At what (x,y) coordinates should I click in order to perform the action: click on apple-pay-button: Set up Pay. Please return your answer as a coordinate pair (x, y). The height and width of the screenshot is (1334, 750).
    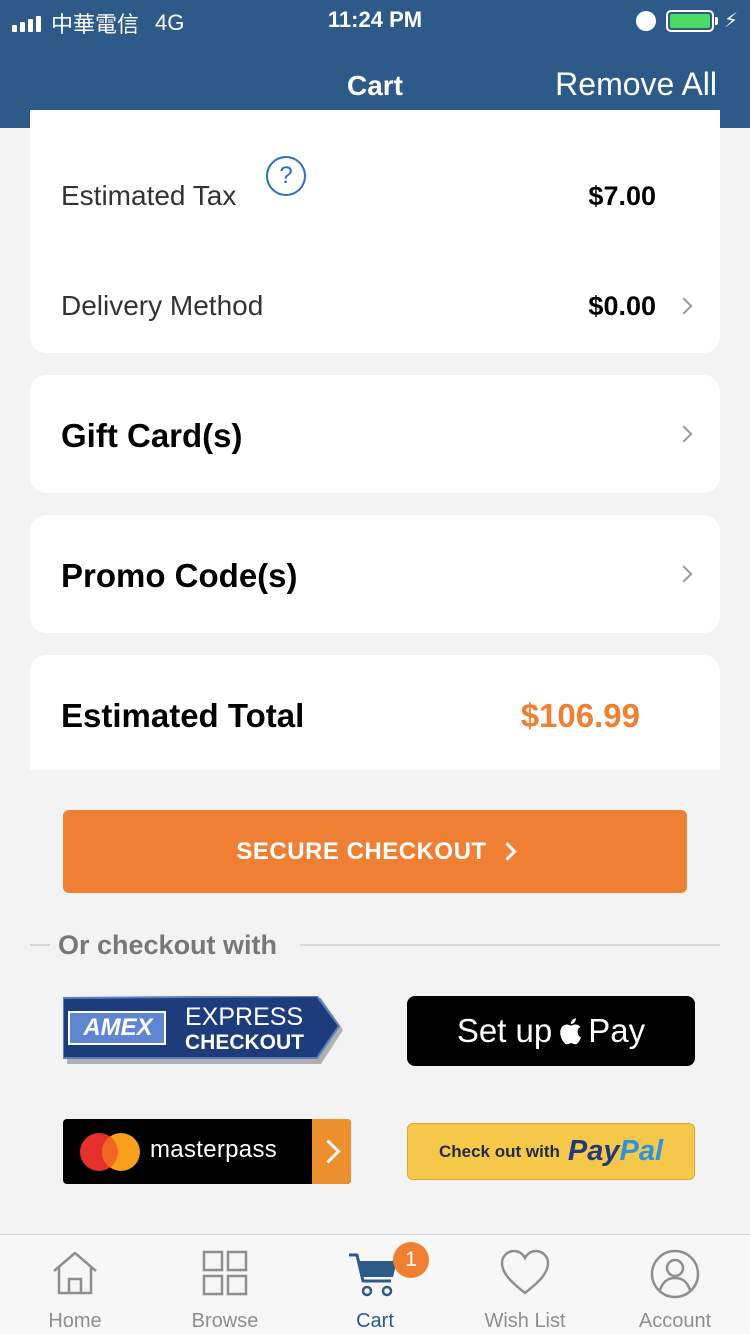
    Looking at the image, I should click on (551, 1031).